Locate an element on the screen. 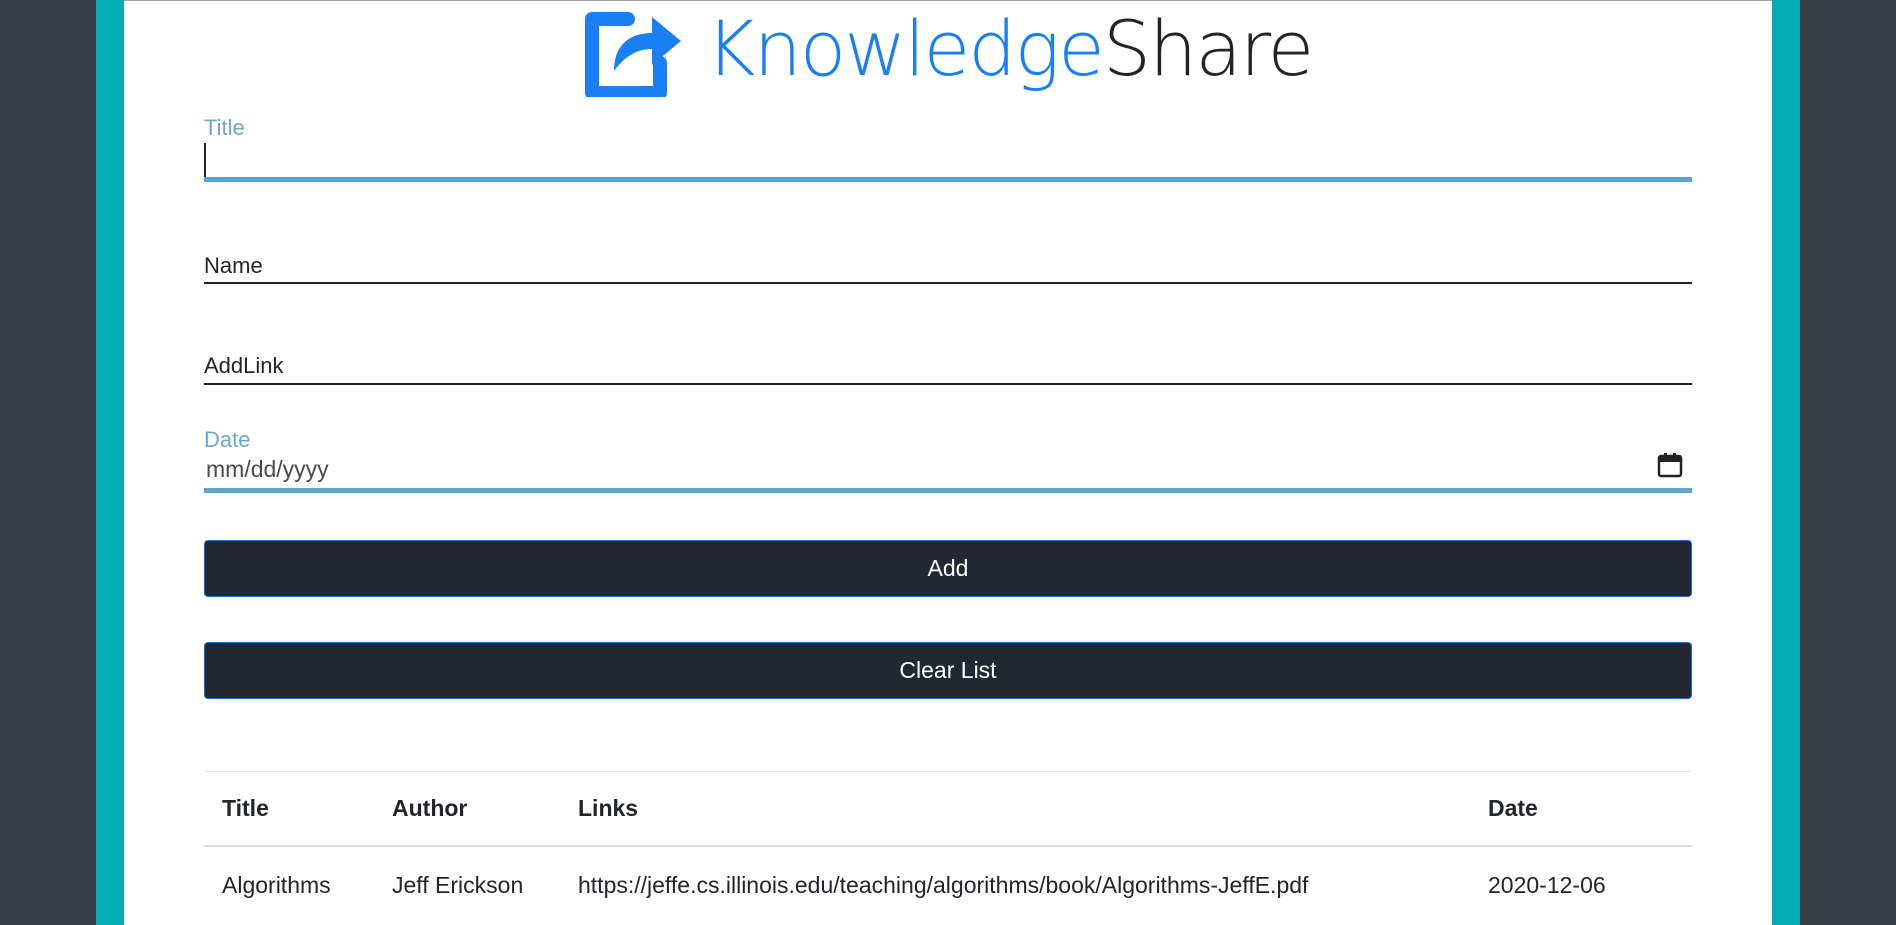 This screenshot has width=1896, height=925. column-header-date: Date is located at coordinates (1581, 809).